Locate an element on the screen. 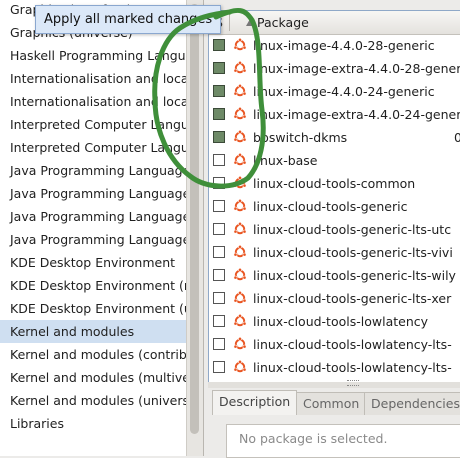  package-row: linux-cloud-tools-generic-lts-utc is located at coordinates (334, 229).